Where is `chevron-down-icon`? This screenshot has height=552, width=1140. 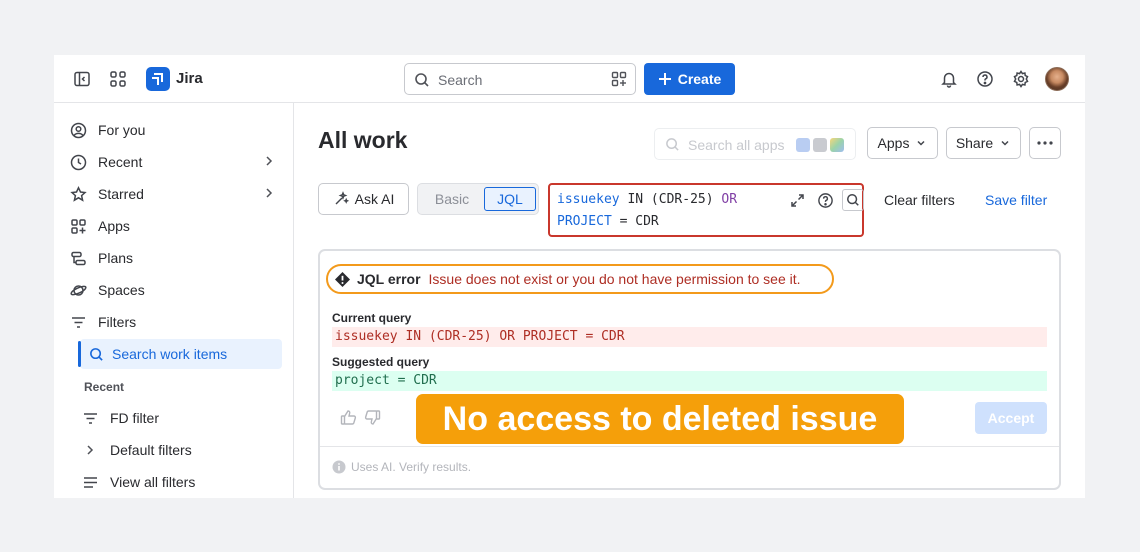
chevron-down-icon is located at coordinates (1005, 143).